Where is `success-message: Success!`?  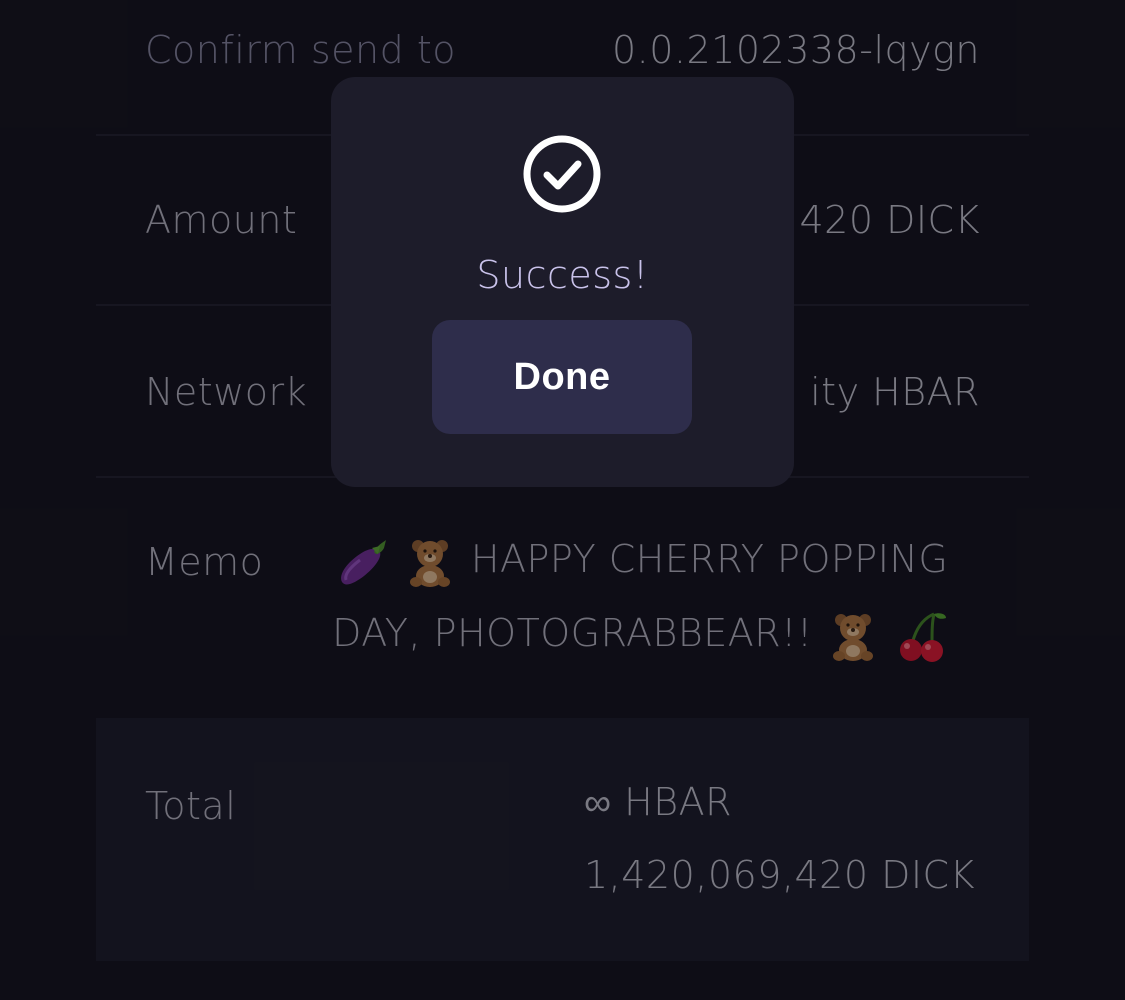
success-message: Success! is located at coordinates (562, 275).